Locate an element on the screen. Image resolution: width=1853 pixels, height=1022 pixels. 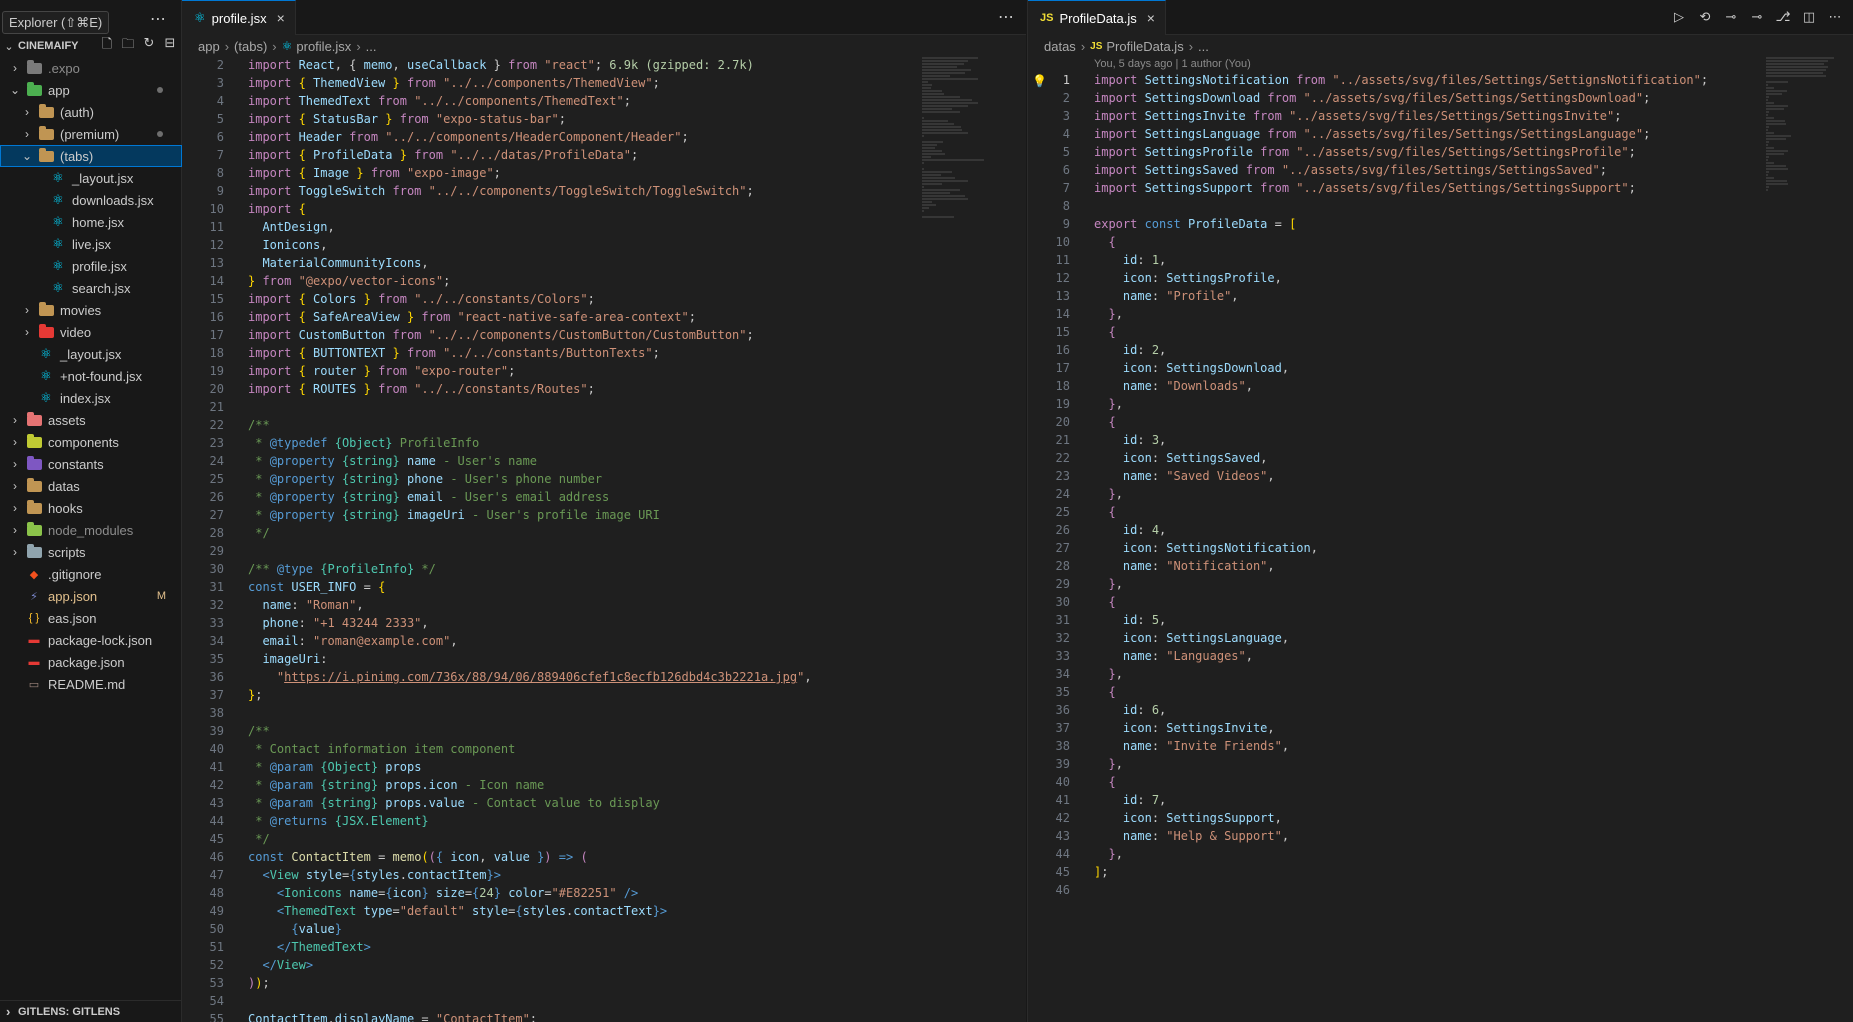
tree-item: › video is located at coordinates (91, 332).